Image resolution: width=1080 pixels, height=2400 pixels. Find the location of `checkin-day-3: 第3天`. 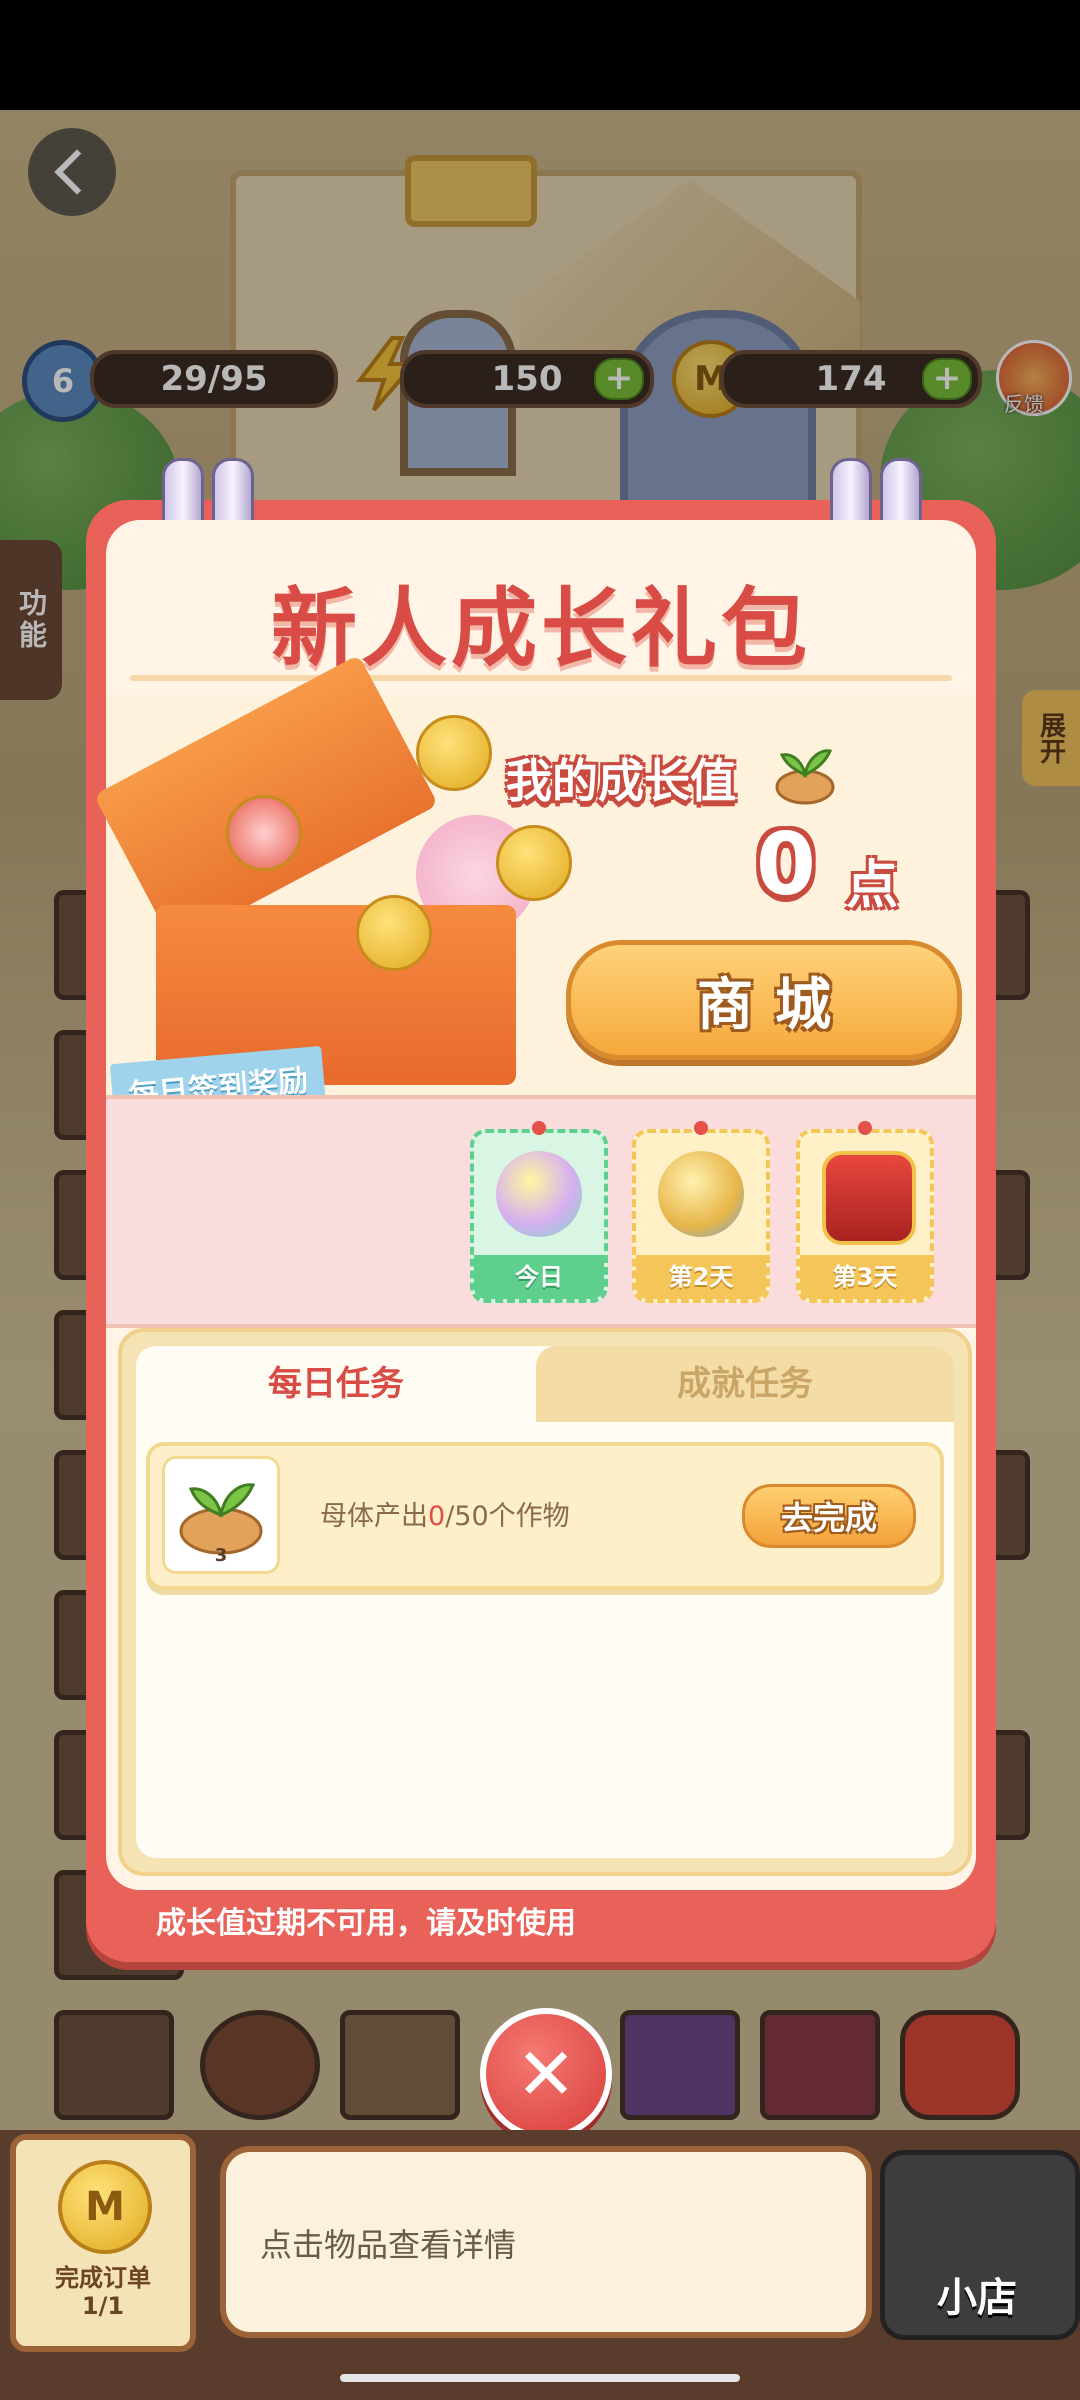

checkin-day-3: 第3天 is located at coordinates (865, 1212).